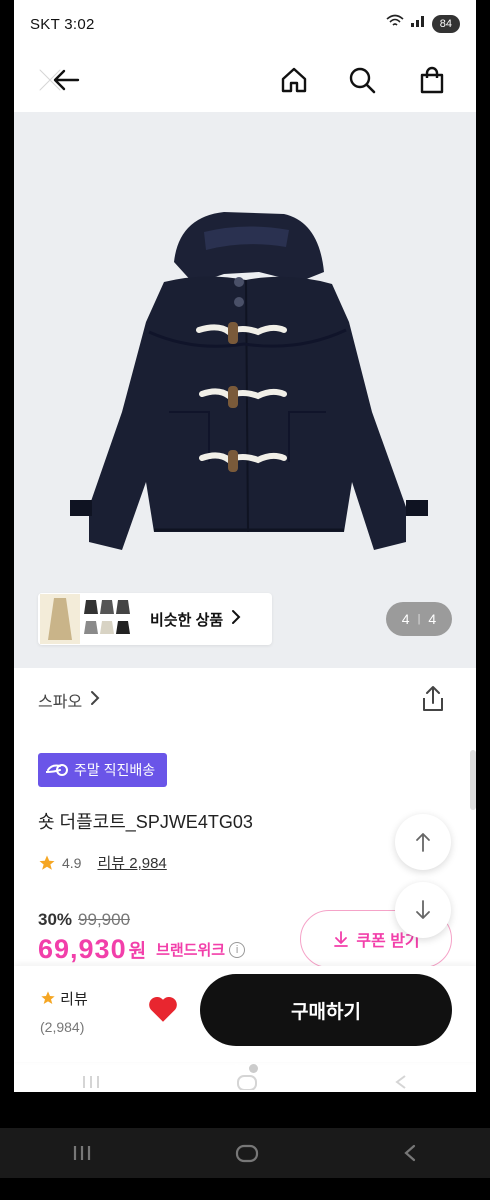 Image resolution: width=490 pixels, height=1200 pixels. I want to click on heart-icon, so click(163, 1009).